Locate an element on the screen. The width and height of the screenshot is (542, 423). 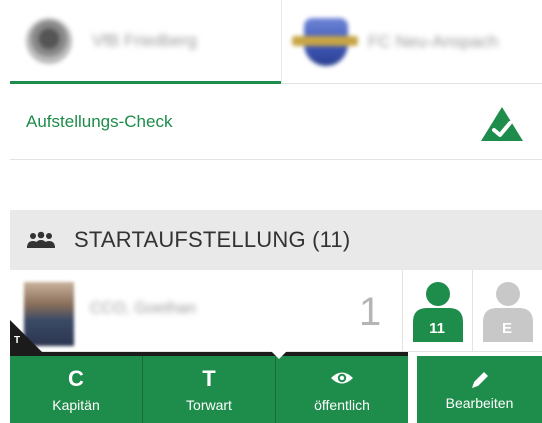
tab-away-team: FC Neu-Anspach is located at coordinates (411, 42).